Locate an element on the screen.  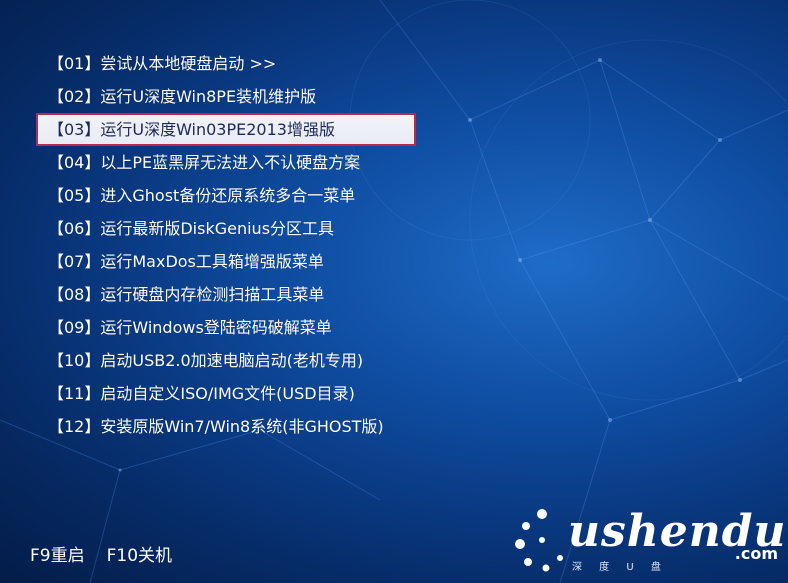
menu-item-12: 【12】安装原版Win7/Win8系统(非GHOST版) is located at coordinates (316, 426).